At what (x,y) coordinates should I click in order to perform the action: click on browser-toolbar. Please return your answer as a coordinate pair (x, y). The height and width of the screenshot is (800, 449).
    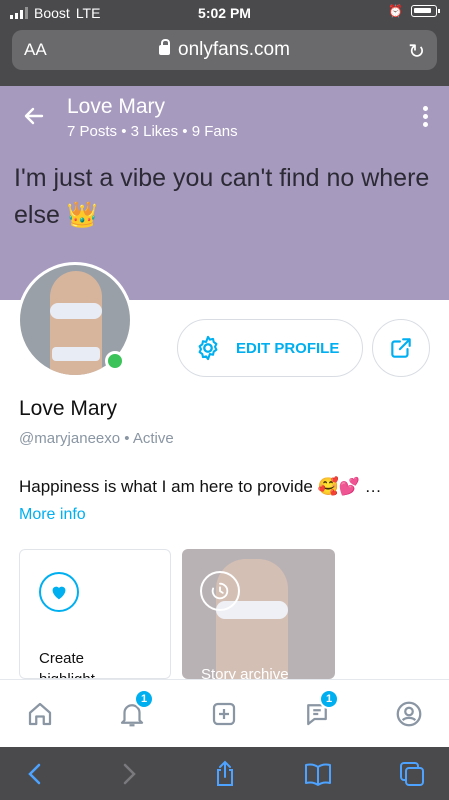
    Looking at the image, I should click on (224, 773).